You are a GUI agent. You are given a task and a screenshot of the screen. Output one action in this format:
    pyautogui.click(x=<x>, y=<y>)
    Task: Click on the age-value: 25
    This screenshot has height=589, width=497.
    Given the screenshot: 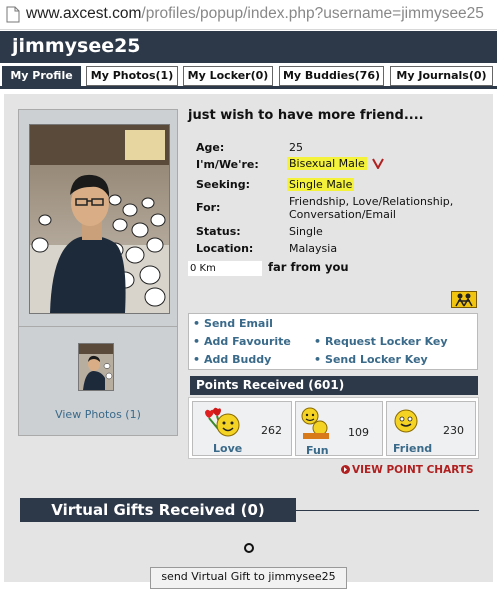 What is the action you would take?
    pyautogui.click(x=296, y=147)
    